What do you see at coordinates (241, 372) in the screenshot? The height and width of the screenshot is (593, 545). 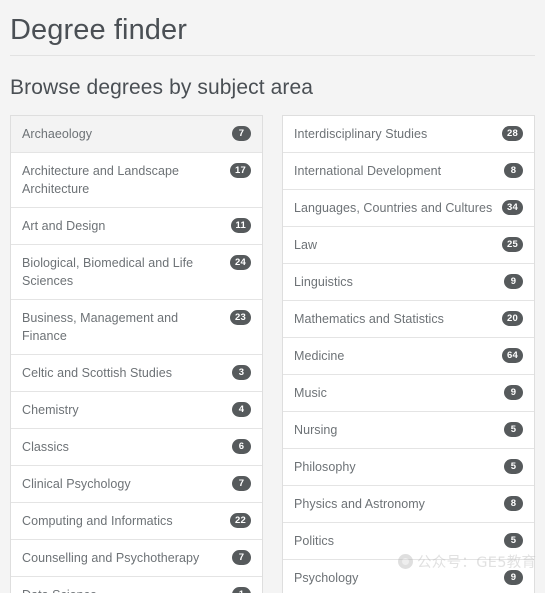 I see `subject-count-badge: 3` at bounding box center [241, 372].